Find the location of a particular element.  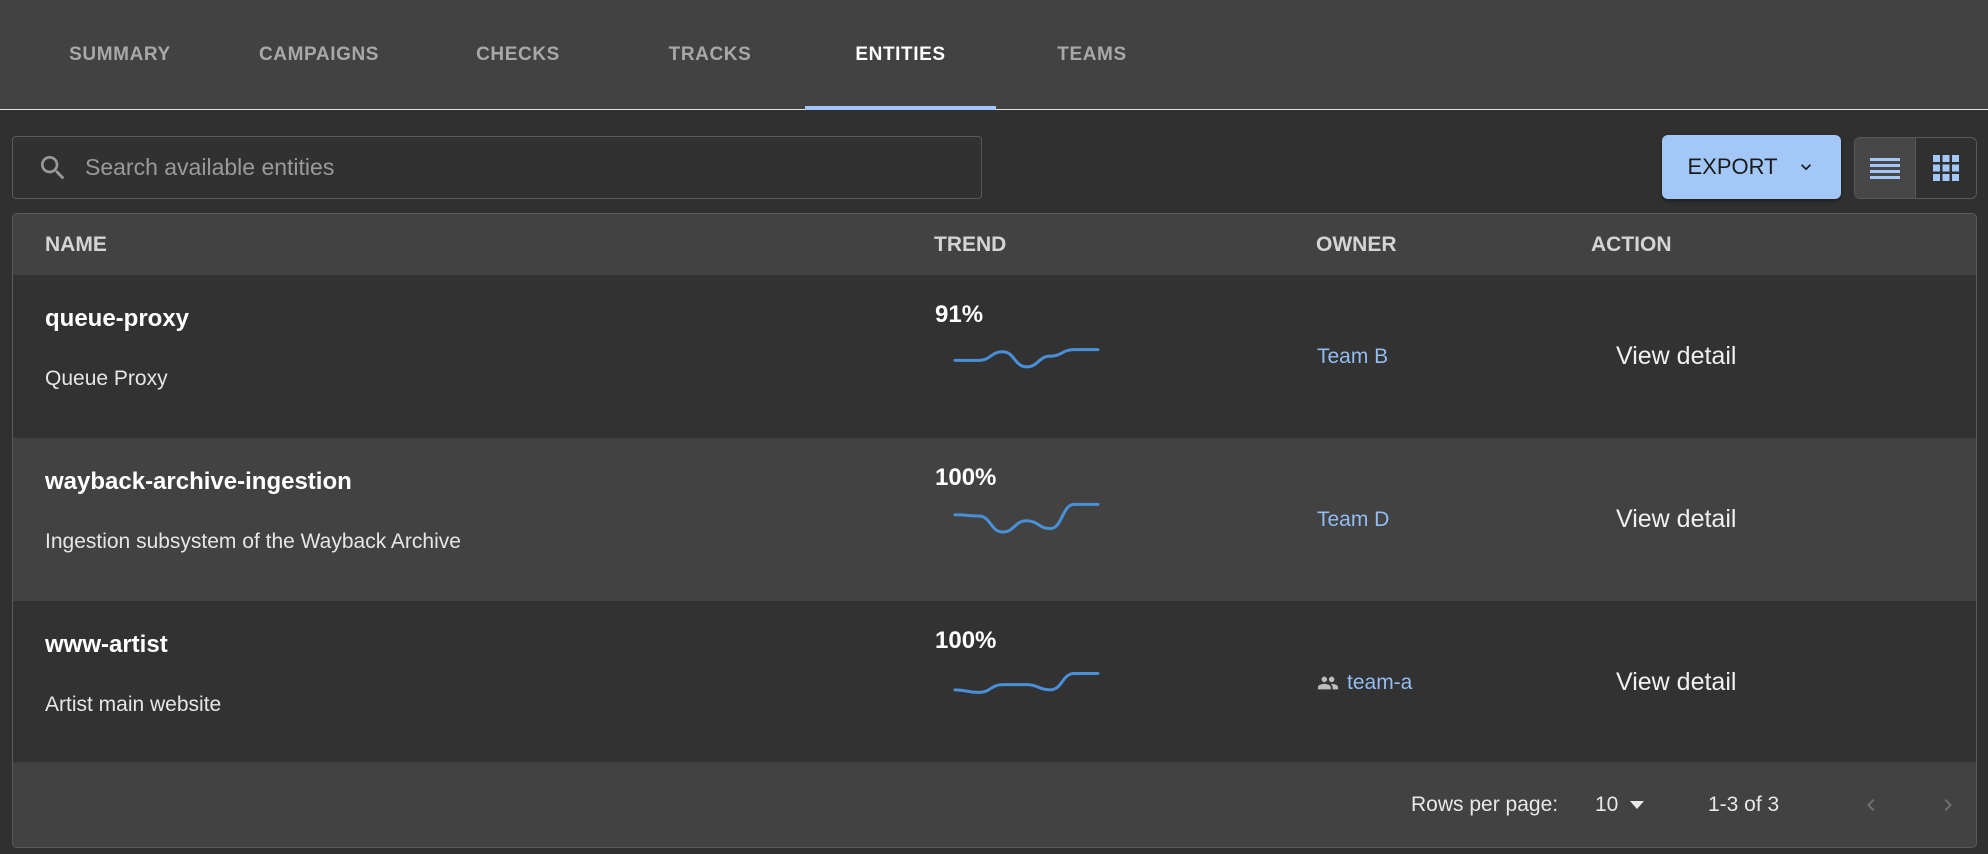

entity-description: Artist main website is located at coordinates (133, 704).